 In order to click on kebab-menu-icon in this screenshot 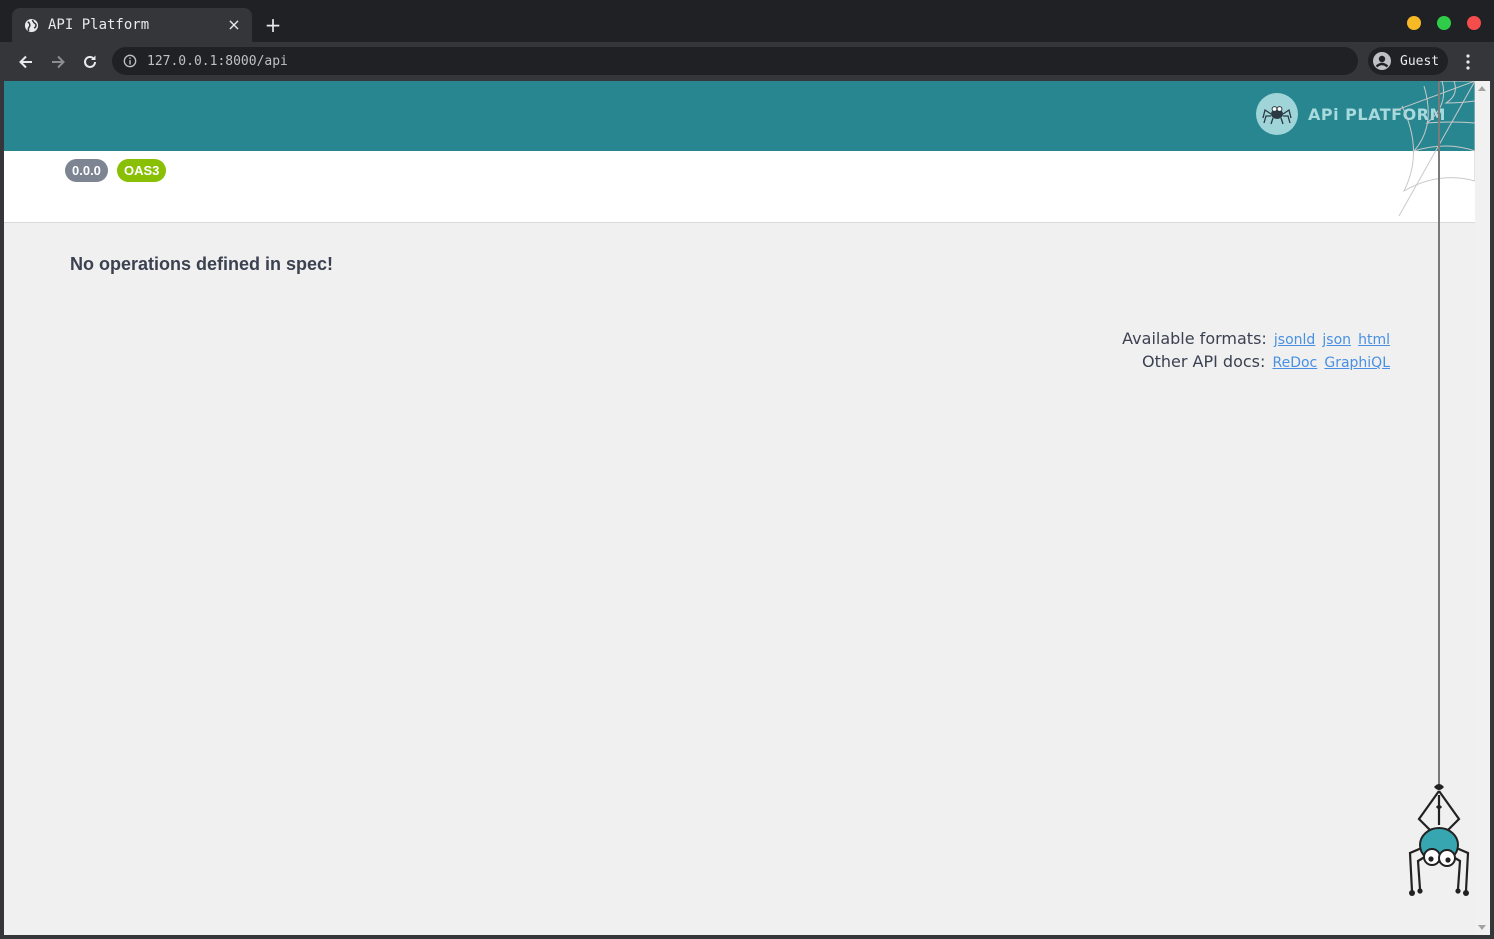, I will do `click(1468, 62)`.